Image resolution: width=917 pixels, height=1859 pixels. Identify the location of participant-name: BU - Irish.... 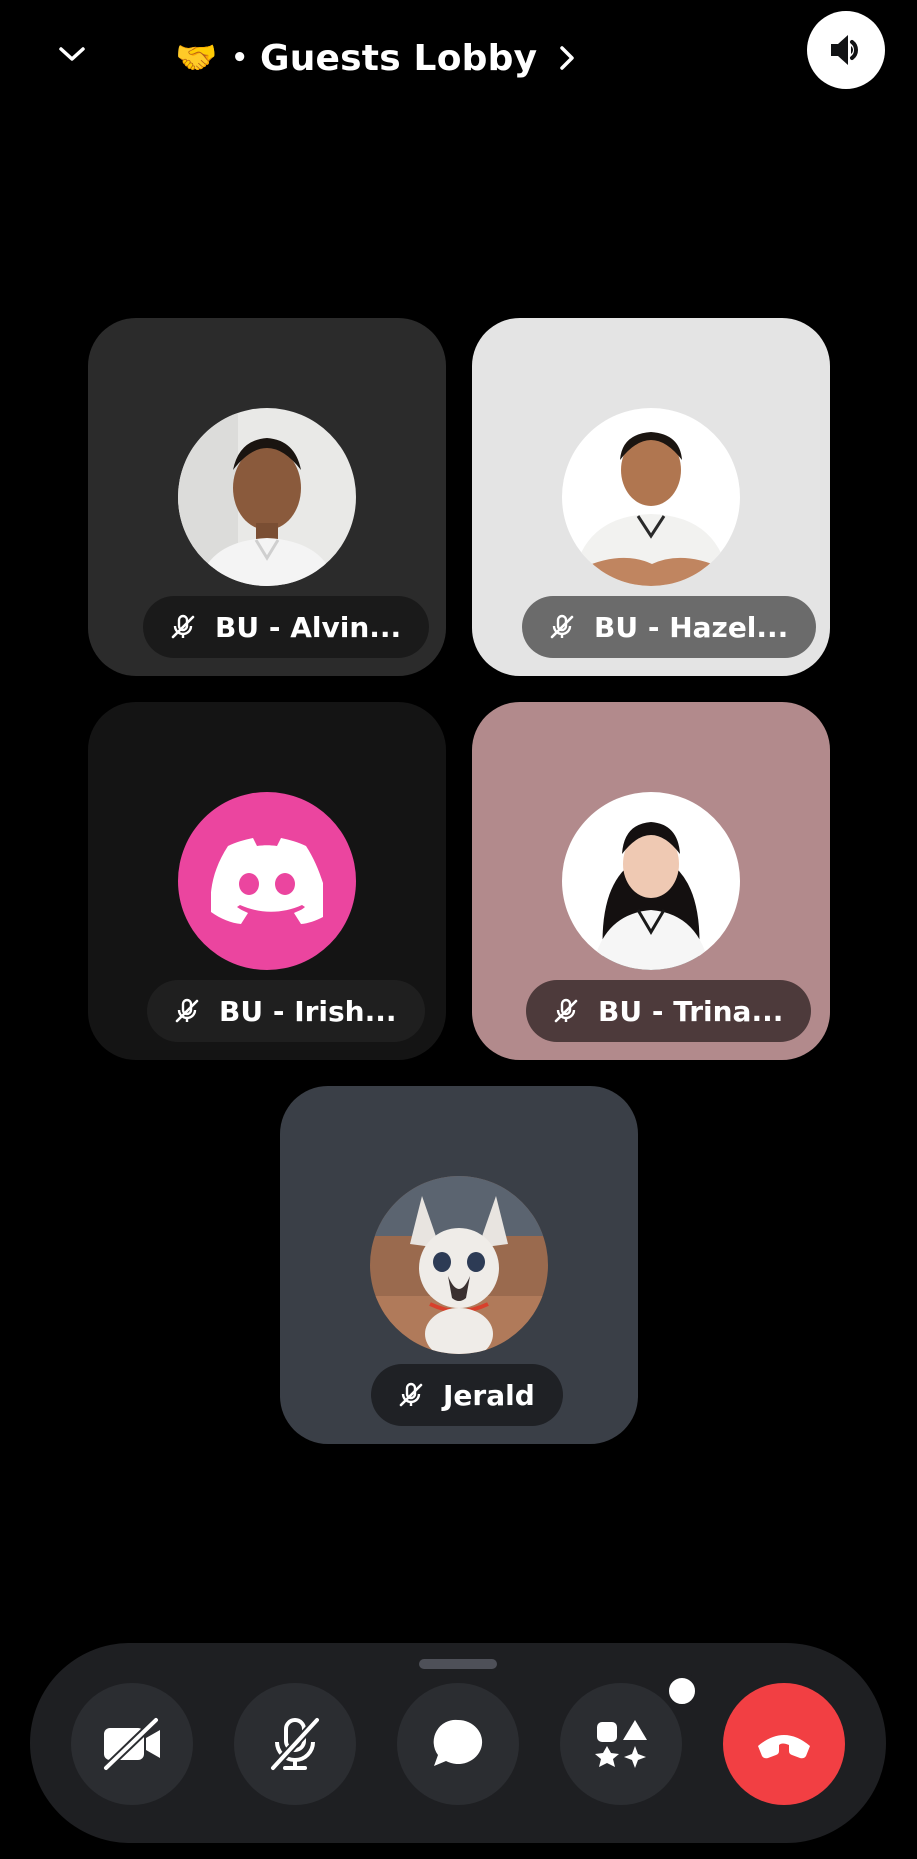
(308, 1011).